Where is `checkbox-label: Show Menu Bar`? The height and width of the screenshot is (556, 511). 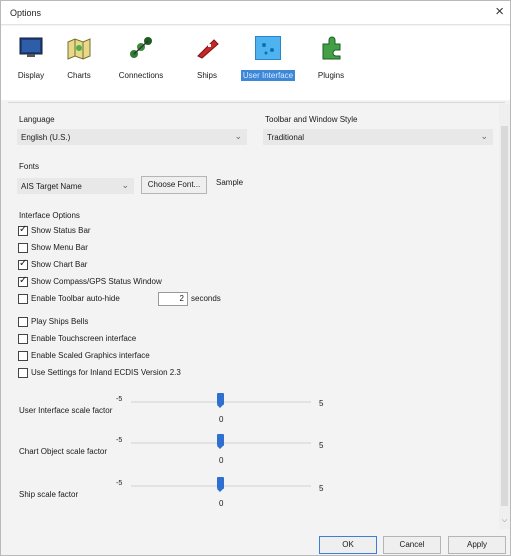 checkbox-label: Show Menu Bar is located at coordinates (59, 247).